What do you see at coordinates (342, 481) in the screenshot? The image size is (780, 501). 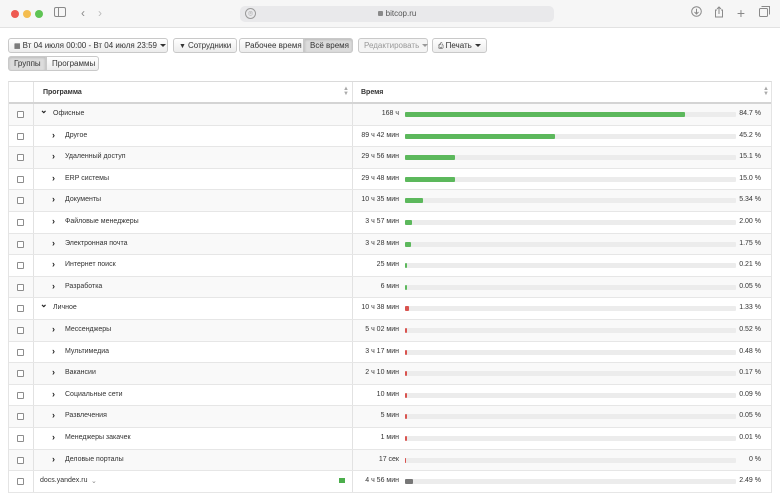 I see `site-icon` at bounding box center [342, 481].